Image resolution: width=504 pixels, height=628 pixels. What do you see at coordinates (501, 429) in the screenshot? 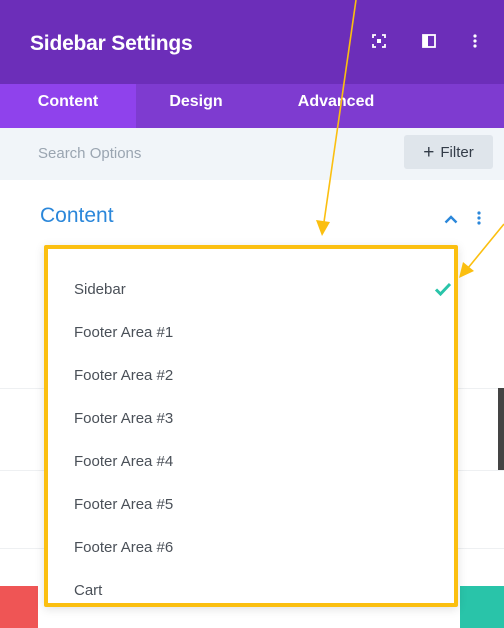
I see `scrollbar` at bounding box center [501, 429].